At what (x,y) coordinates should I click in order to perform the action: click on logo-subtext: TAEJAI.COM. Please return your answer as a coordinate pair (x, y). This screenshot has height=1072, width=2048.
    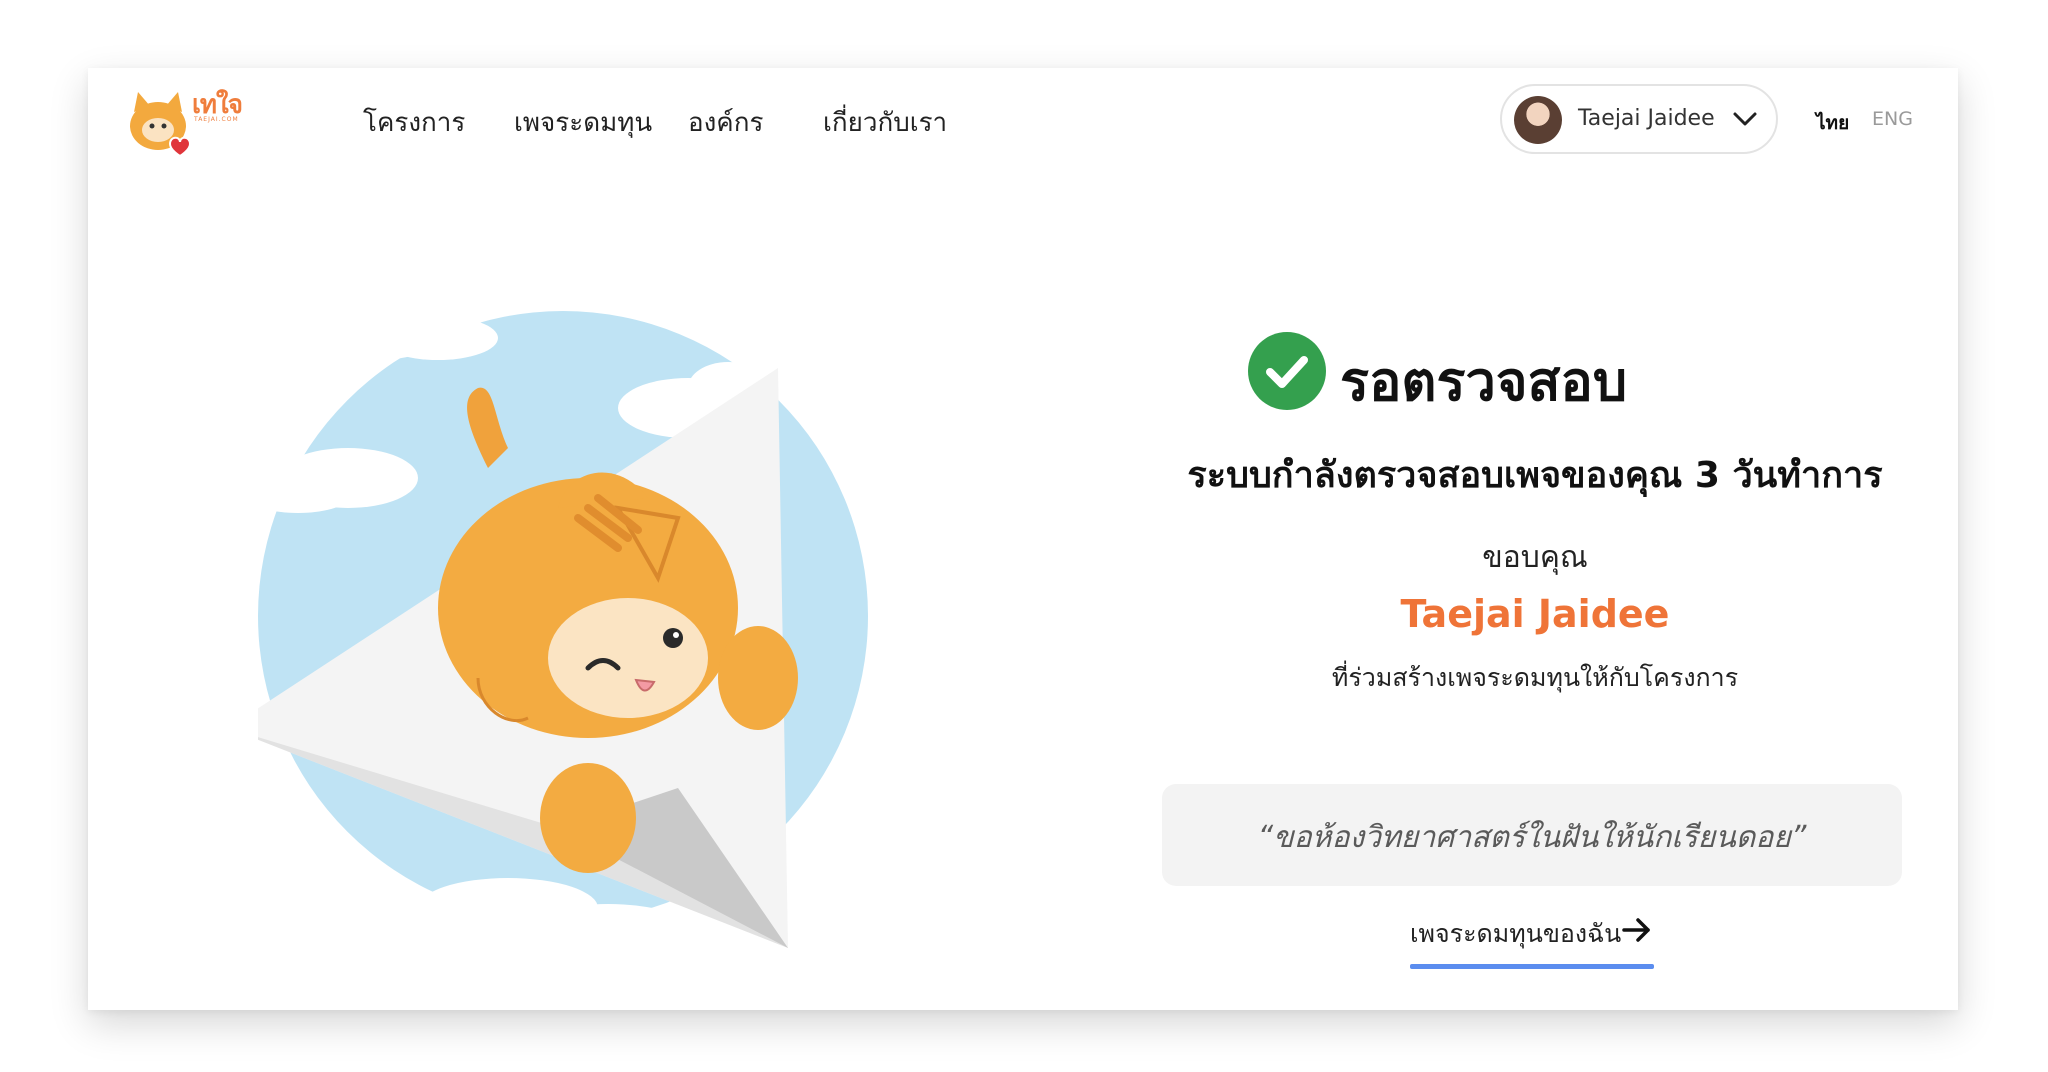
    Looking at the image, I should click on (216, 119).